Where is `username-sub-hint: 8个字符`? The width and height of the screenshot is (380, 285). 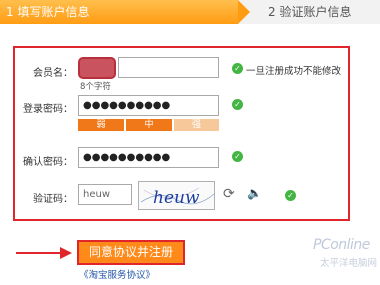 username-sub-hint: 8个字符 is located at coordinates (95, 87).